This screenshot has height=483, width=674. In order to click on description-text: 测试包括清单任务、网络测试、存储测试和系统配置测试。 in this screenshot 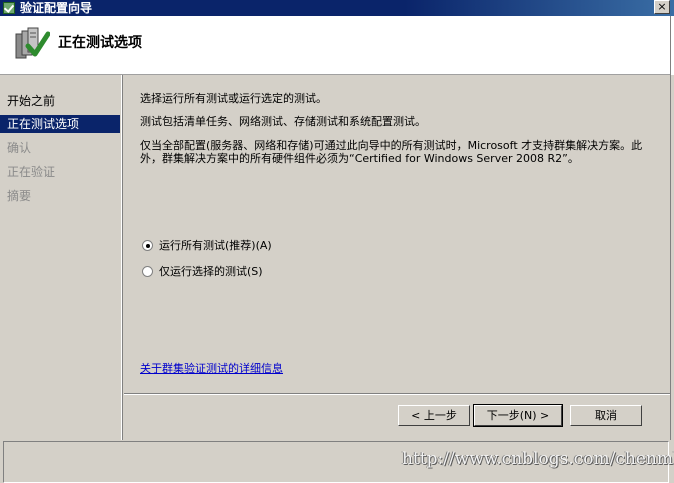, I will do `click(283, 121)`.